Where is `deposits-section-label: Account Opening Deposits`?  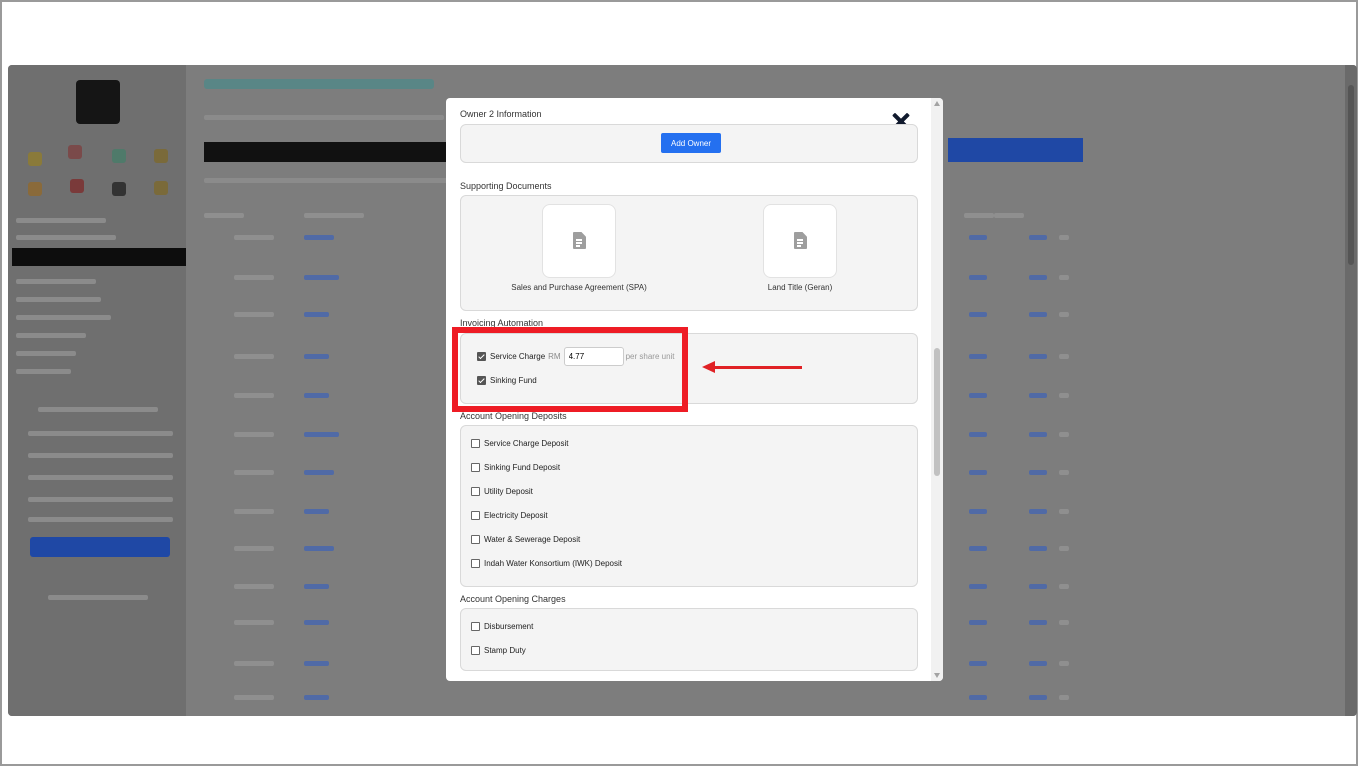 deposits-section-label: Account Opening Deposits is located at coordinates (513, 416).